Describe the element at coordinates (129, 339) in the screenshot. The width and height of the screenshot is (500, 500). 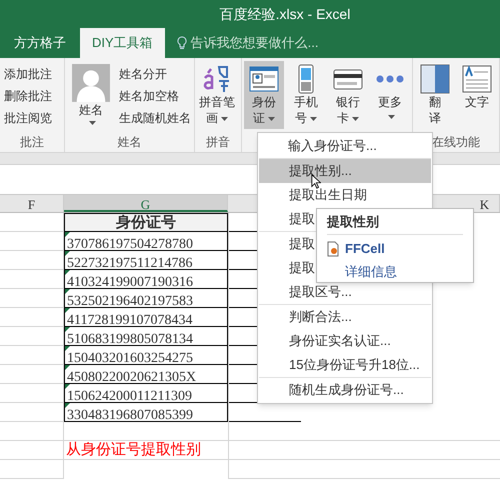
I see `table-cell-text: 510683199805078134` at that location.